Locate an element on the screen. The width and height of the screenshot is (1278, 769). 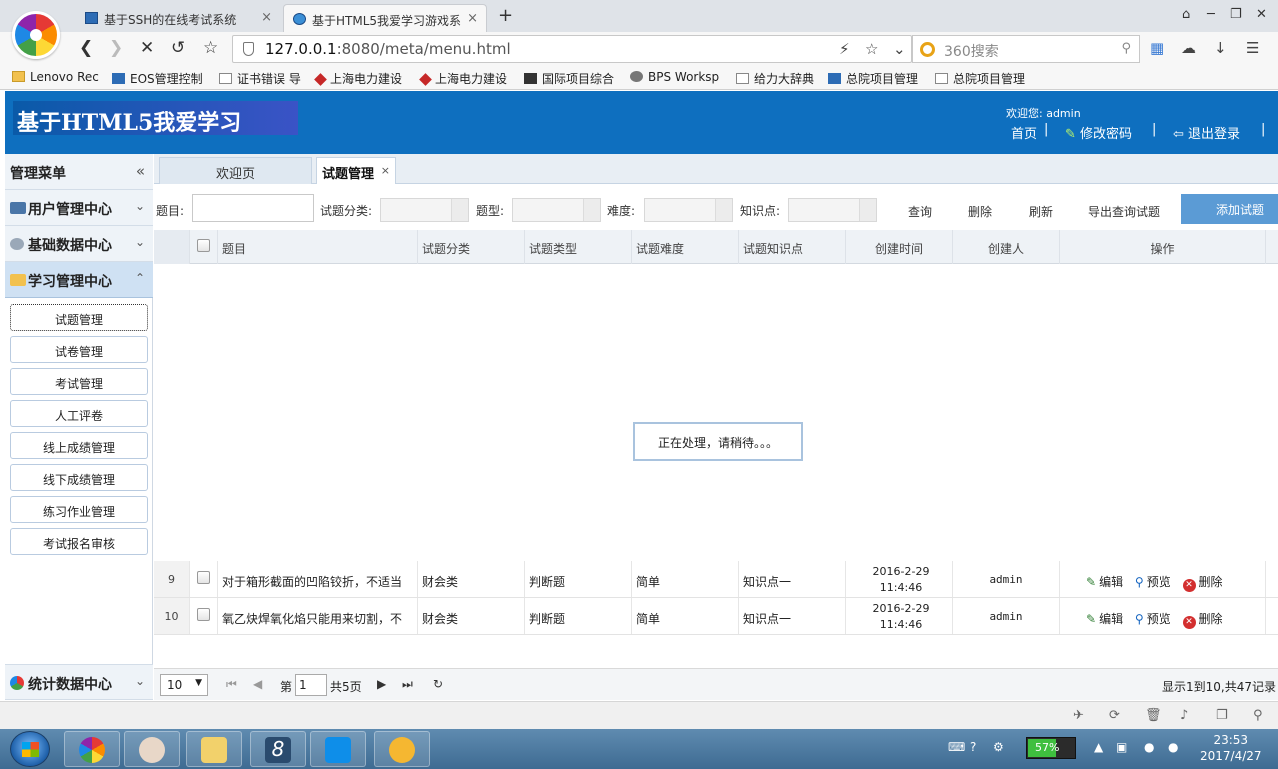
collapse-sidebar-icon: « is located at coordinates (140, 171).